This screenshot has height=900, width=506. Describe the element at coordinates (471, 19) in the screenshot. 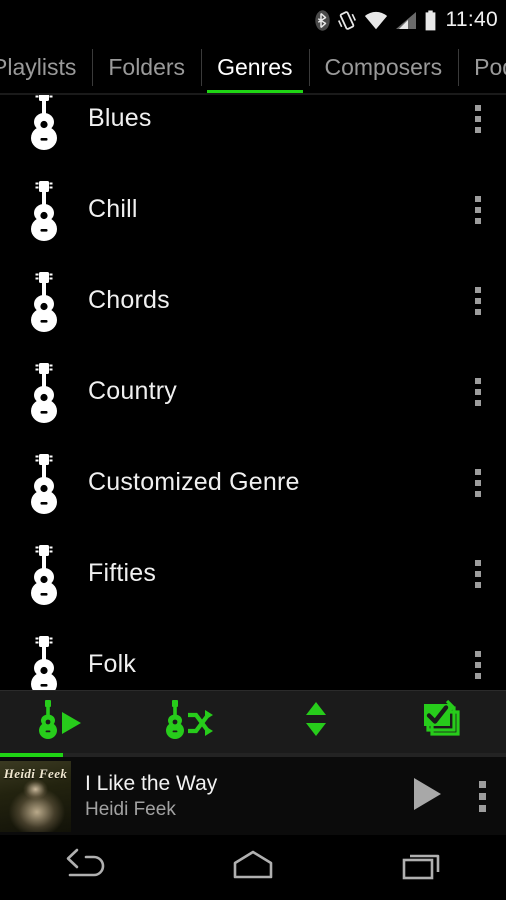

I see `status-clock: 11:40` at that location.